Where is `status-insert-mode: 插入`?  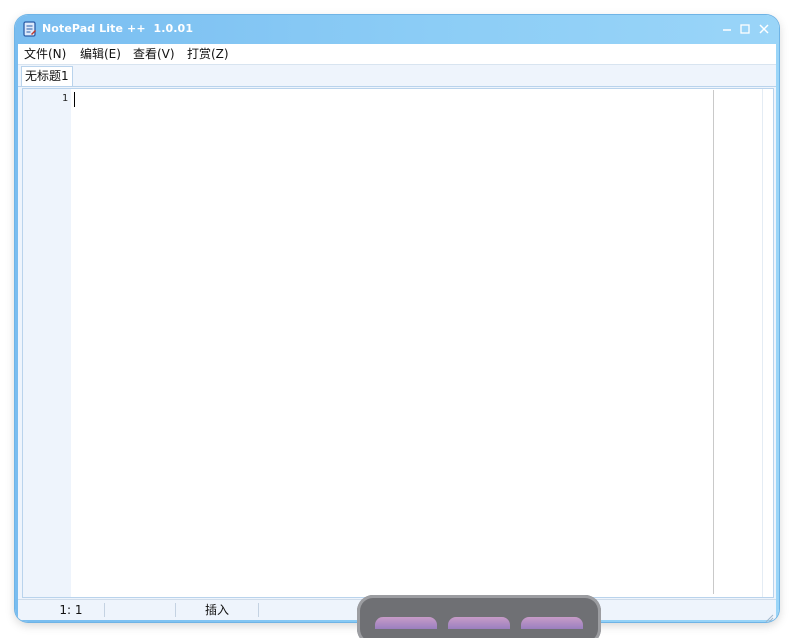
status-insert-mode: 插入 is located at coordinates (216, 610).